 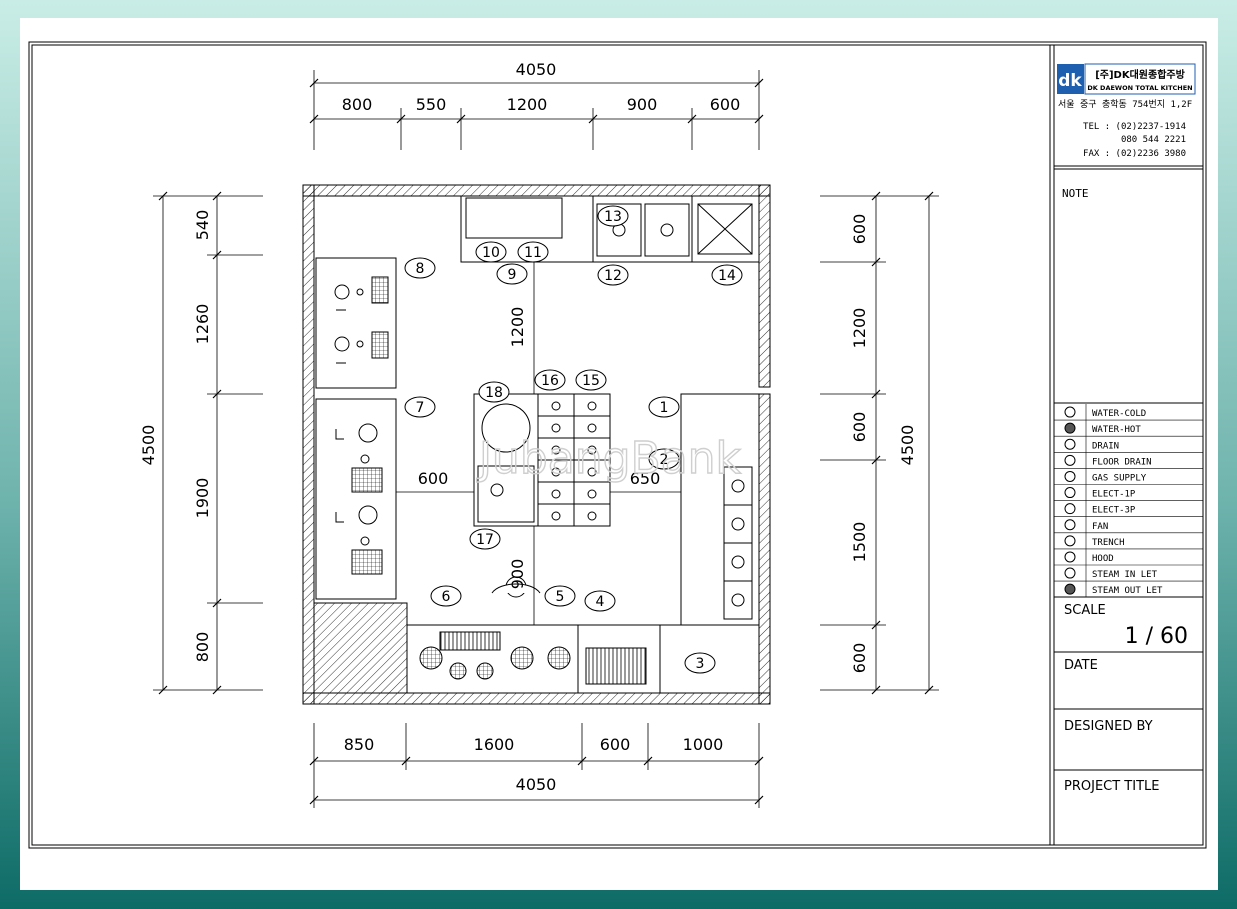 What do you see at coordinates (1070, 493) in the screenshot?
I see `elect-1p-icon` at bounding box center [1070, 493].